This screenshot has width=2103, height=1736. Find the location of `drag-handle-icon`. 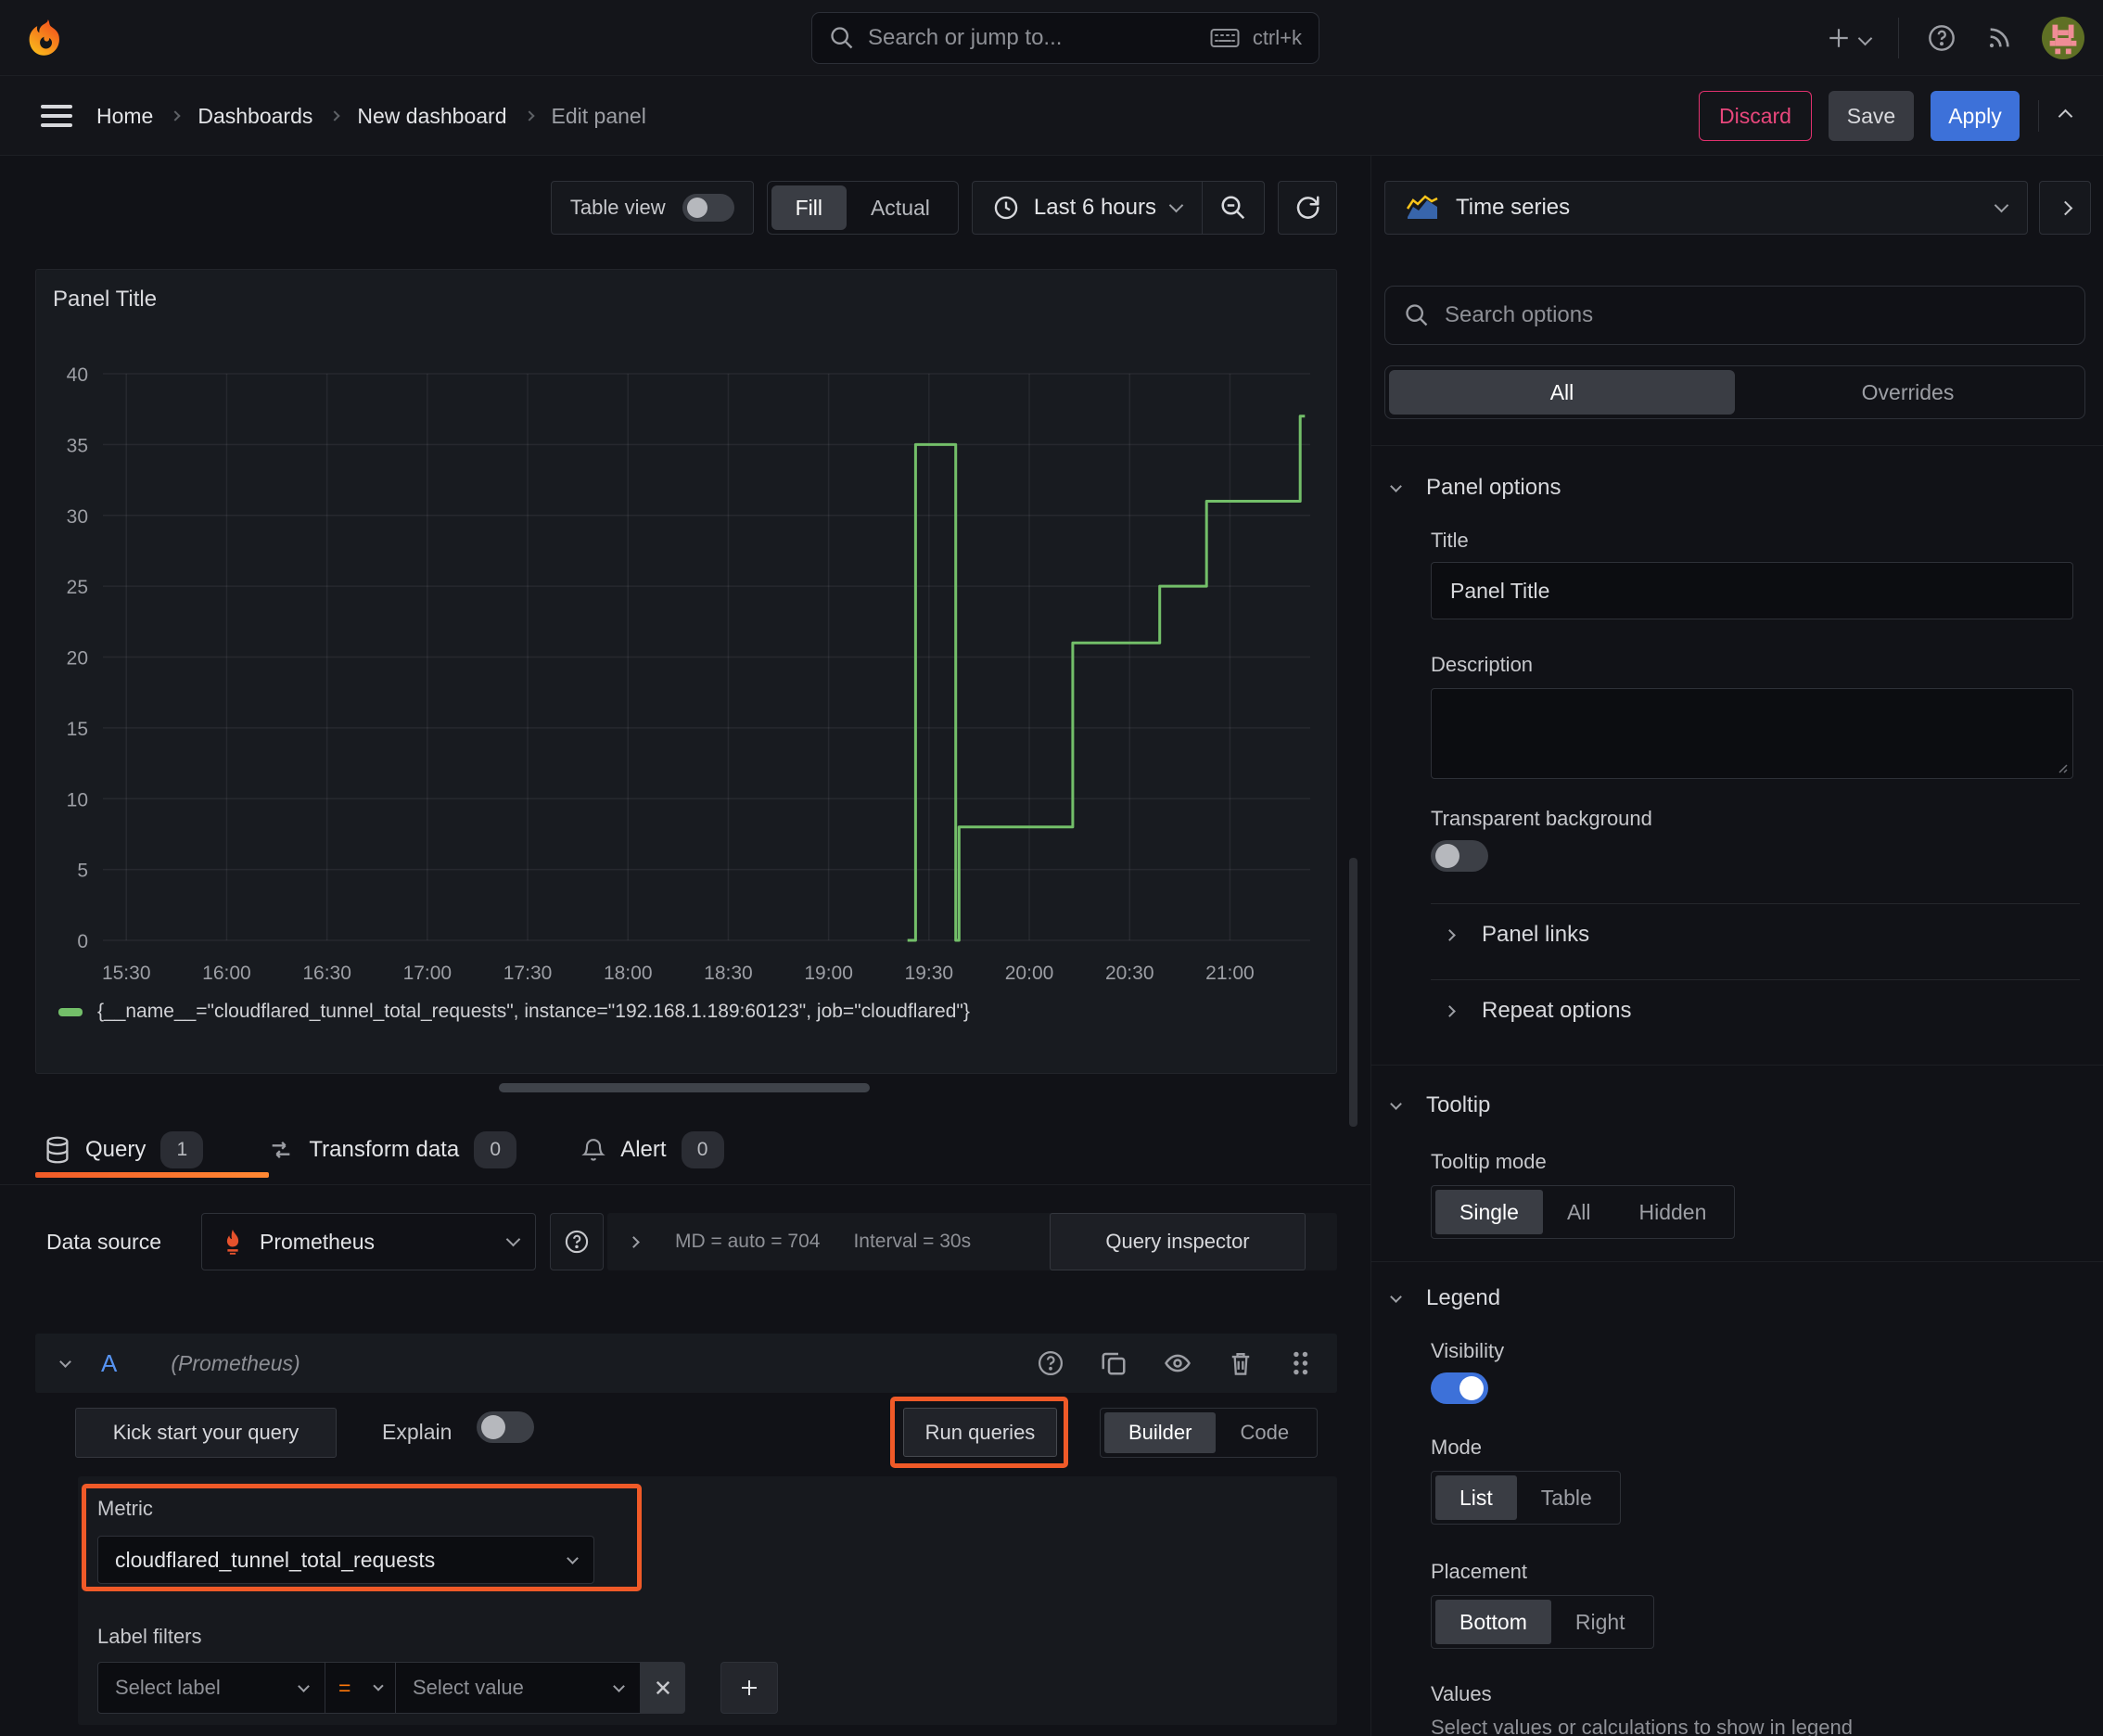

drag-handle-icon is located at coordinates (1300, 1363).